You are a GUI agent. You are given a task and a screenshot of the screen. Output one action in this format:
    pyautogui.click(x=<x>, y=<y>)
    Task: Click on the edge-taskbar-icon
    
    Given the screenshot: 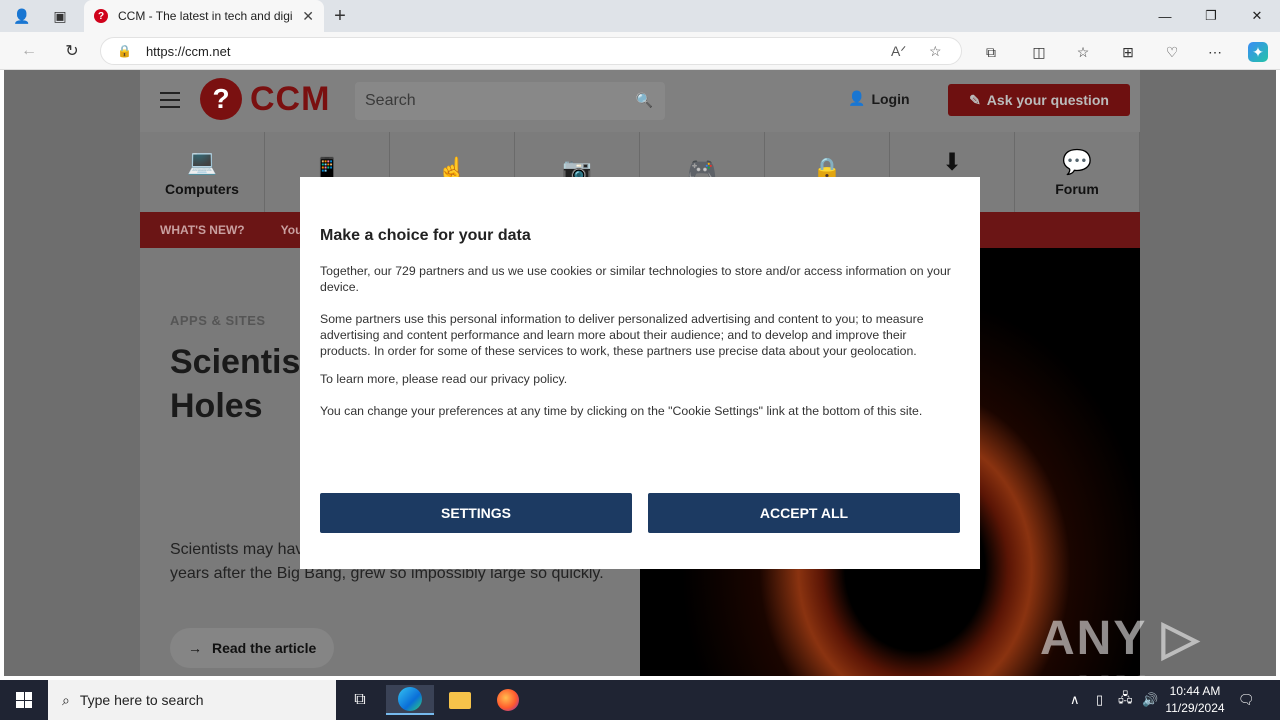 What is the action you would take?
    pyautogui.click(x=410, y=700)
    